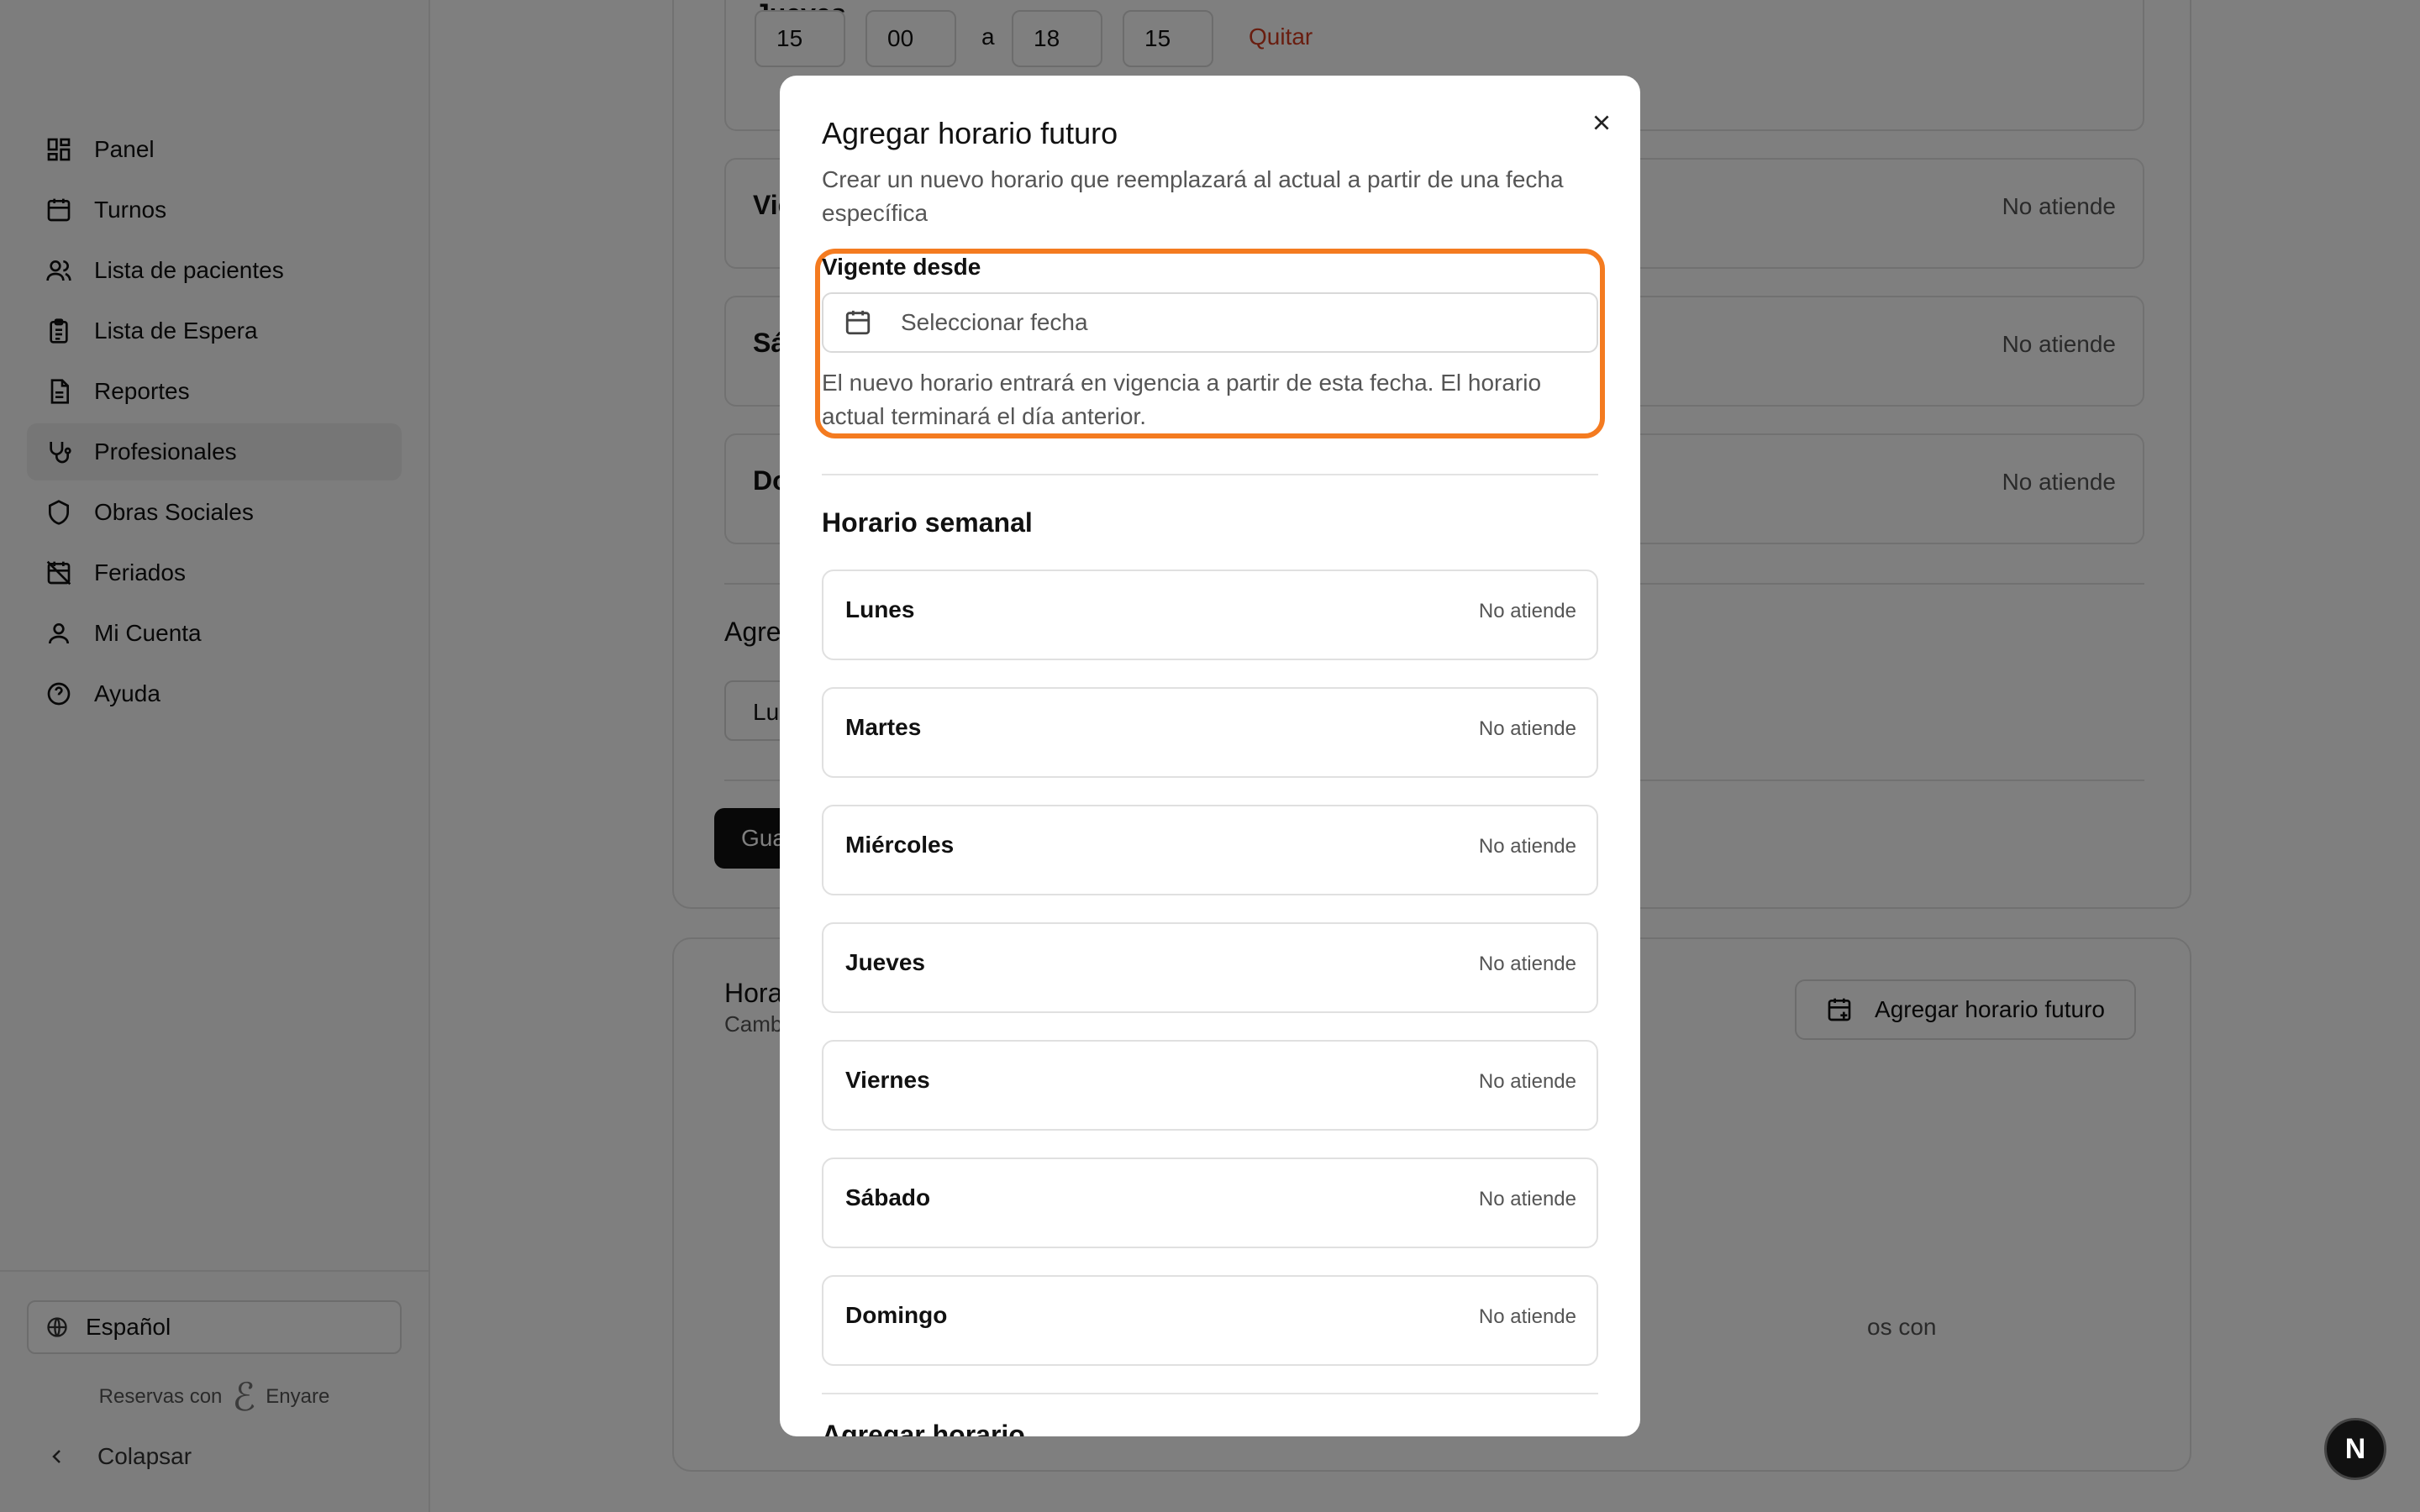  What do you see at coordinates (901, 267) in the screenshot?
I see `effective-date-label: Vigente desde` at bounding box center [901, 267].